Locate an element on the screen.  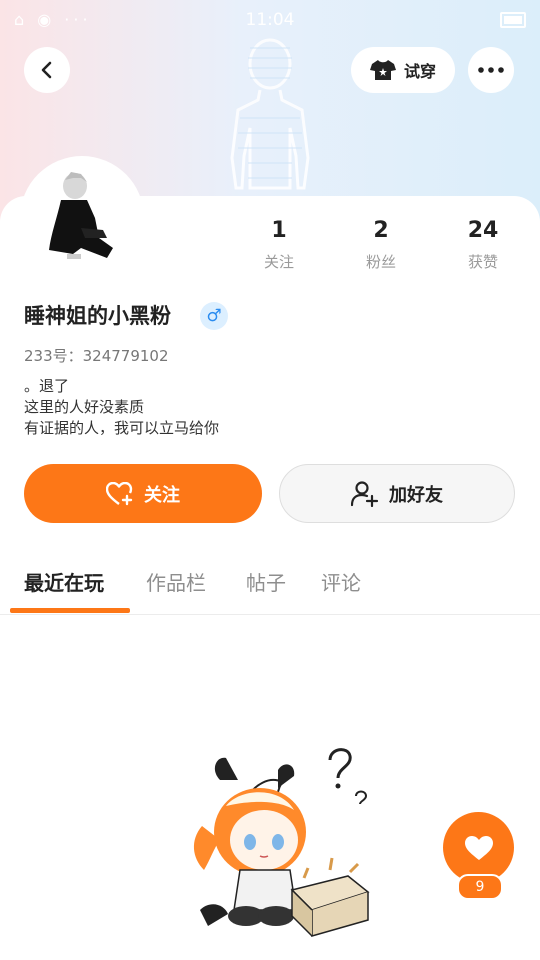
more-icon is located at coordinates (491, 70).